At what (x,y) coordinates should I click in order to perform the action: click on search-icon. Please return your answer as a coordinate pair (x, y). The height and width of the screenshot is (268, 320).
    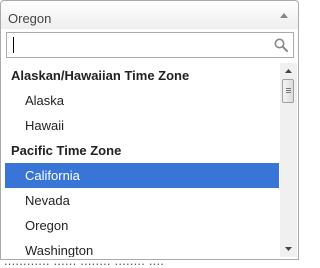
    Looking at the image, I should click on (281, 45).